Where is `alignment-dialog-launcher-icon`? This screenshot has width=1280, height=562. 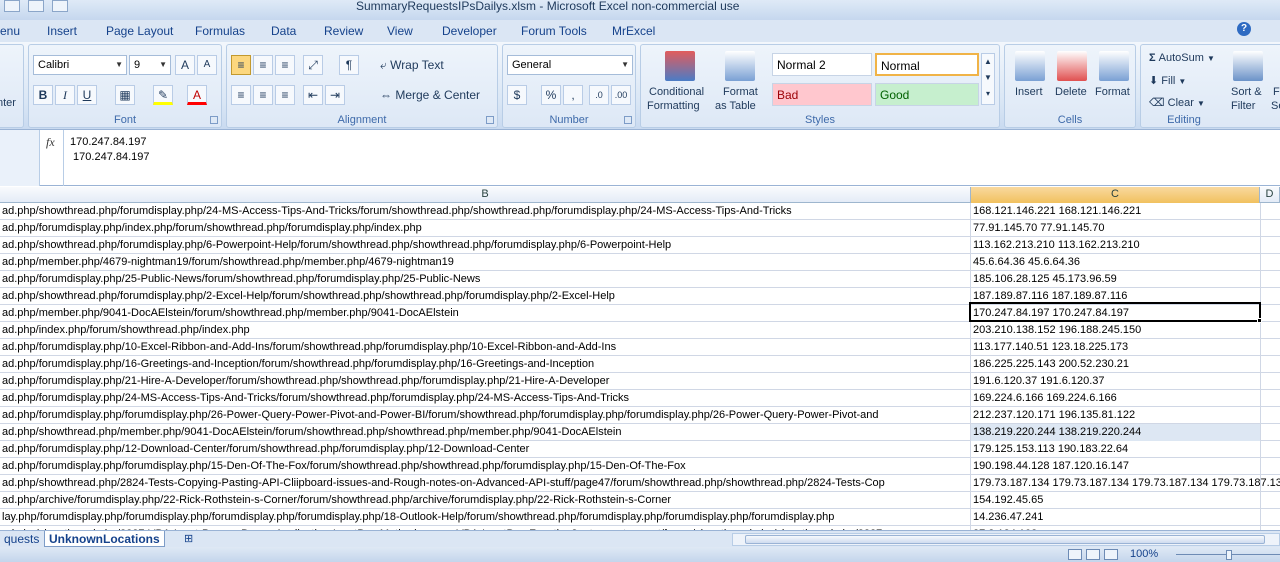 alignment-dialog-launcher-icon is located at coordinates (490, 120).